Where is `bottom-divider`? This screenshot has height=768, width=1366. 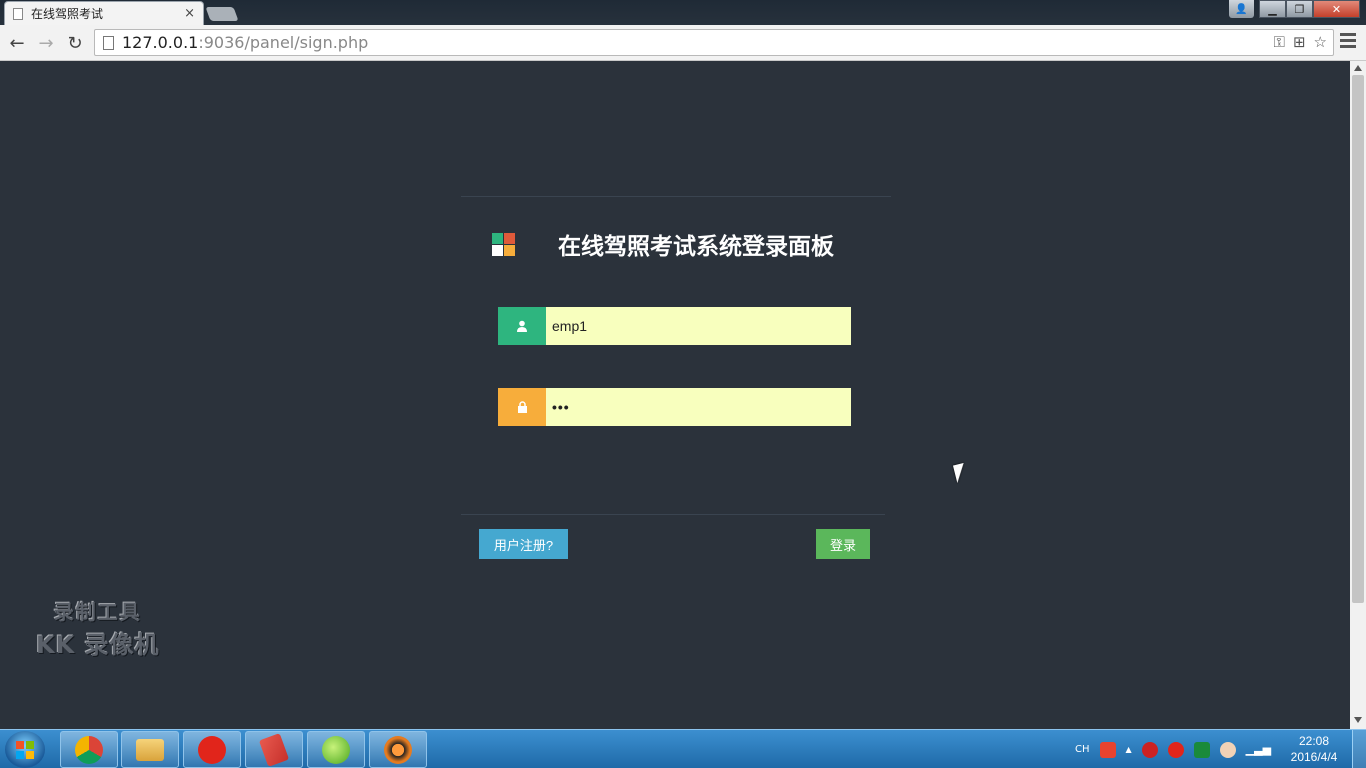
bottom-divider is located at coordinates (673, 514).